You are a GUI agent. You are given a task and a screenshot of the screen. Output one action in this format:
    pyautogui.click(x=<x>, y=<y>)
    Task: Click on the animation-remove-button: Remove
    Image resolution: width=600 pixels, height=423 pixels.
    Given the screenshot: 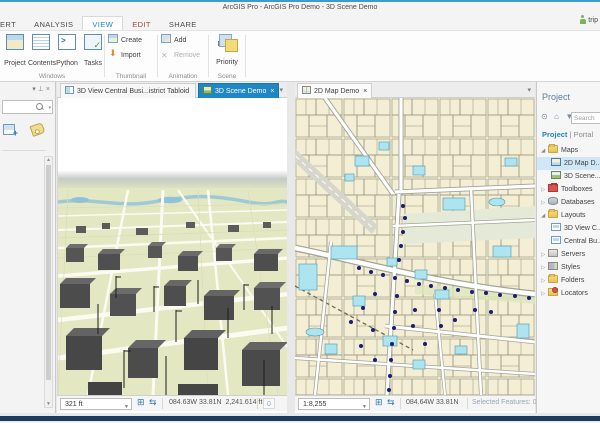 What is the action you would take?
    pyautogui.click(x=180, y=55)
    